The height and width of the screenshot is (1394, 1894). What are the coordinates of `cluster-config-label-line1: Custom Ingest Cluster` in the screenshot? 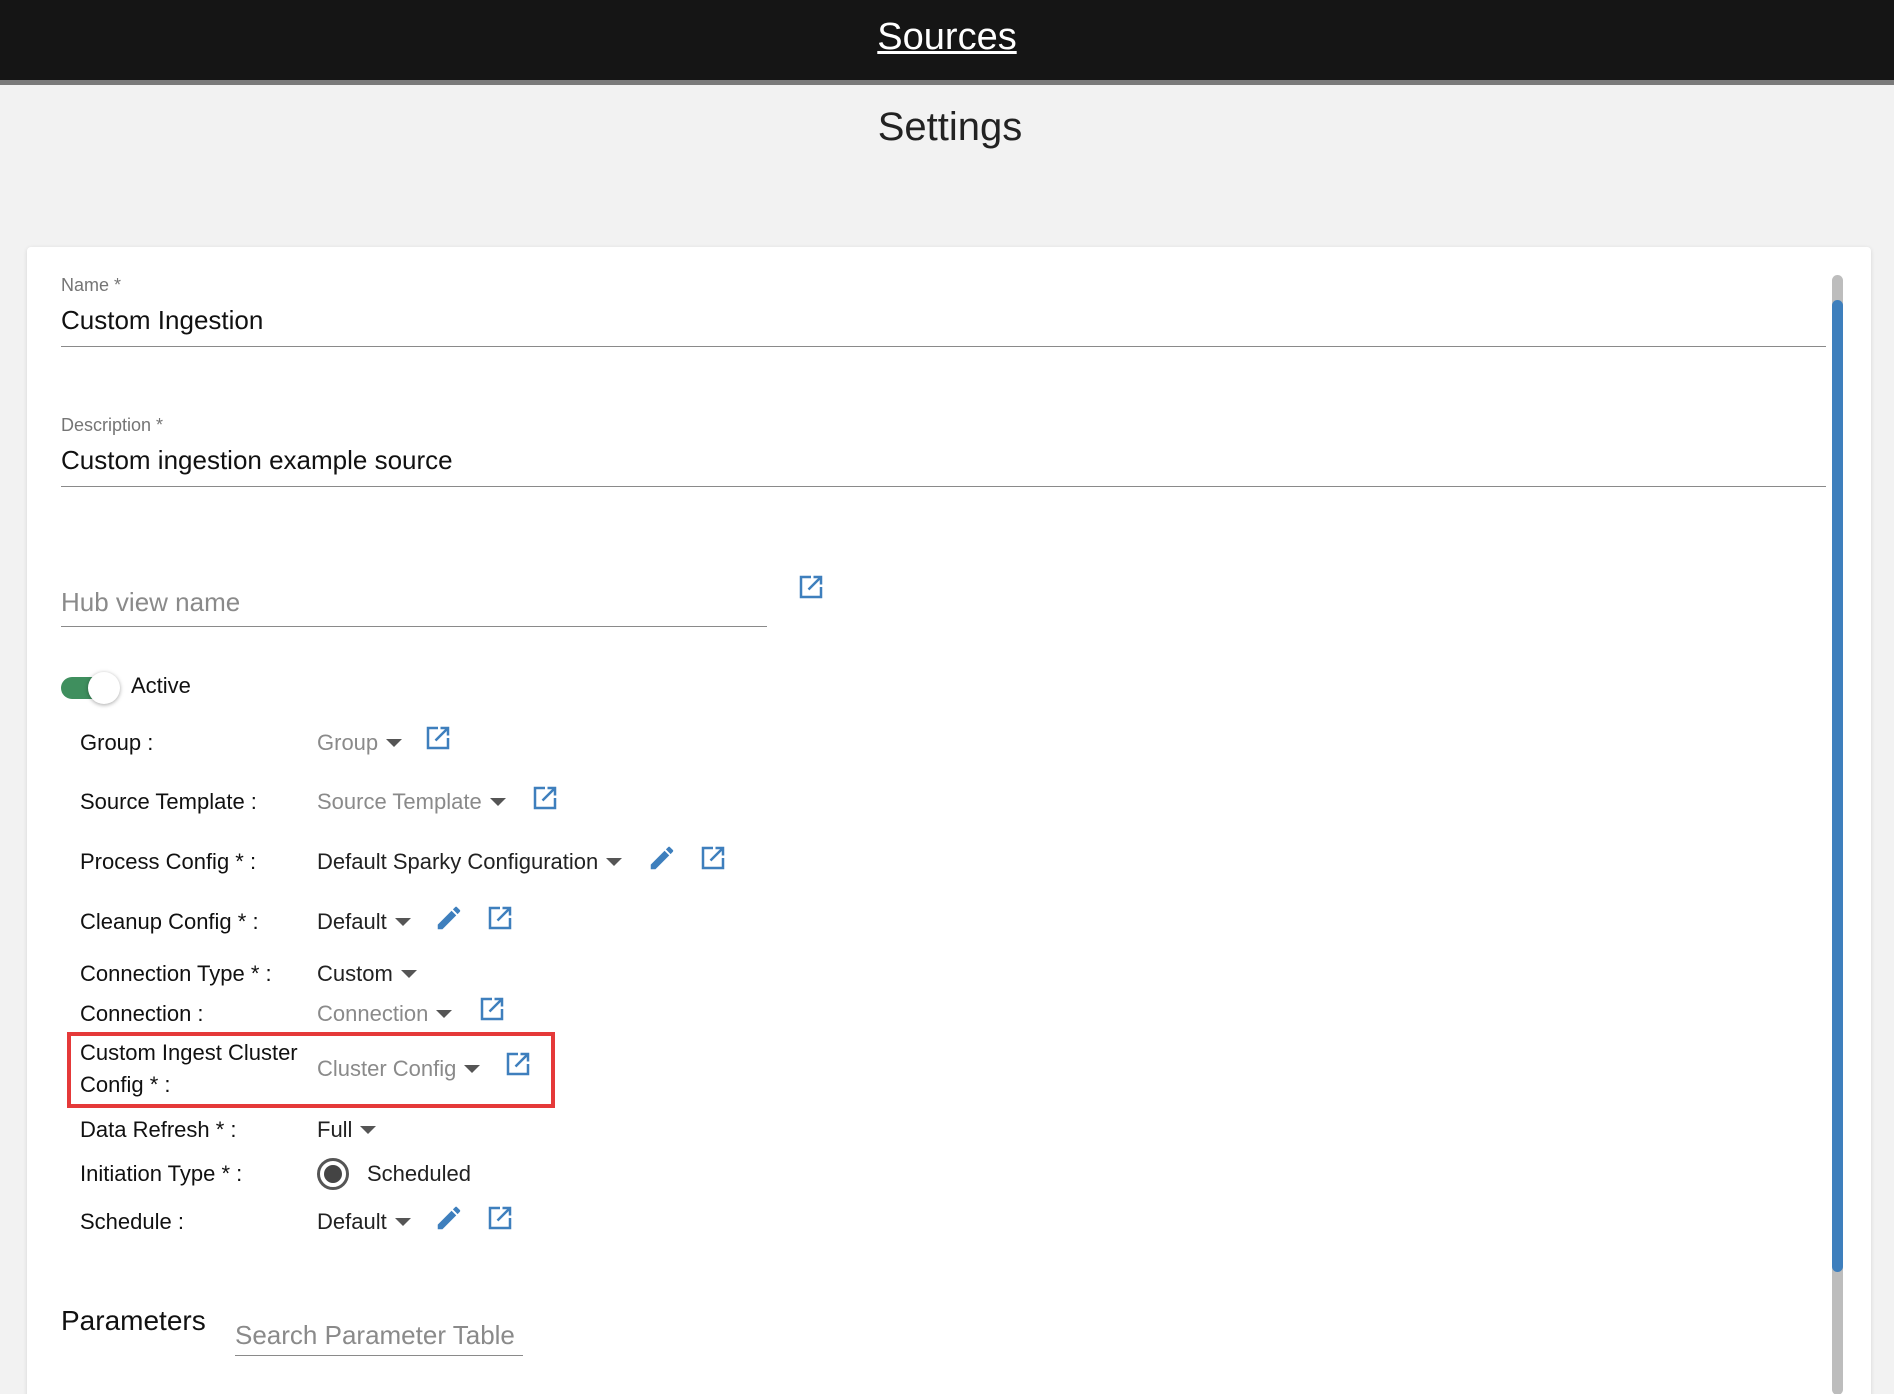 It's located at (189, 1052).